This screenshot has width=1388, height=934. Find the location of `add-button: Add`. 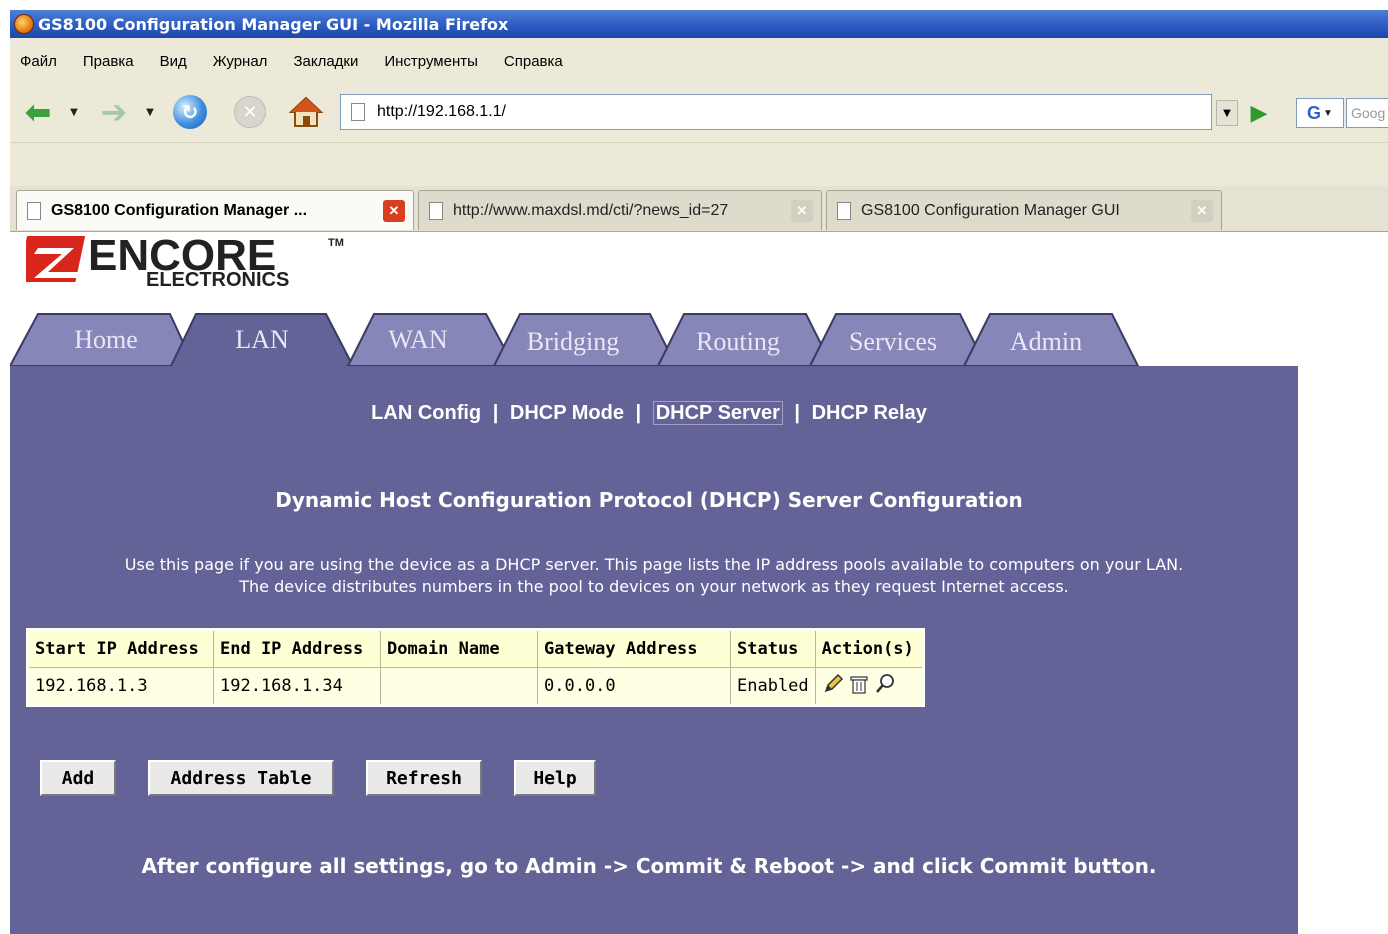

add-button: Add is located at coordinates (78, 778).